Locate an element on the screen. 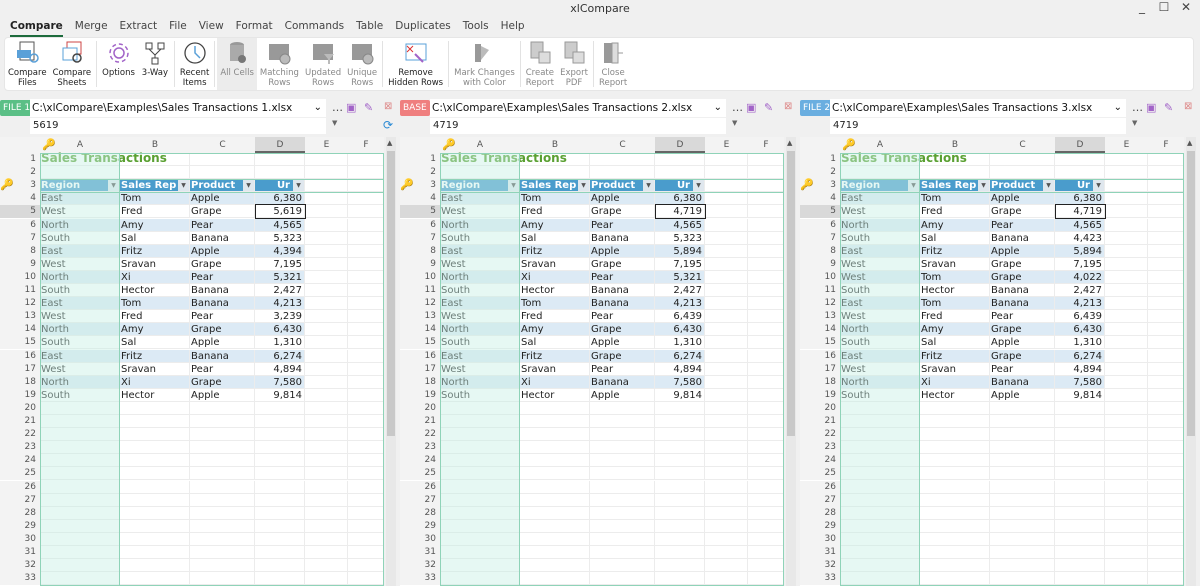  close-file-icon: ⊠ is located at coordinates (788, 106).